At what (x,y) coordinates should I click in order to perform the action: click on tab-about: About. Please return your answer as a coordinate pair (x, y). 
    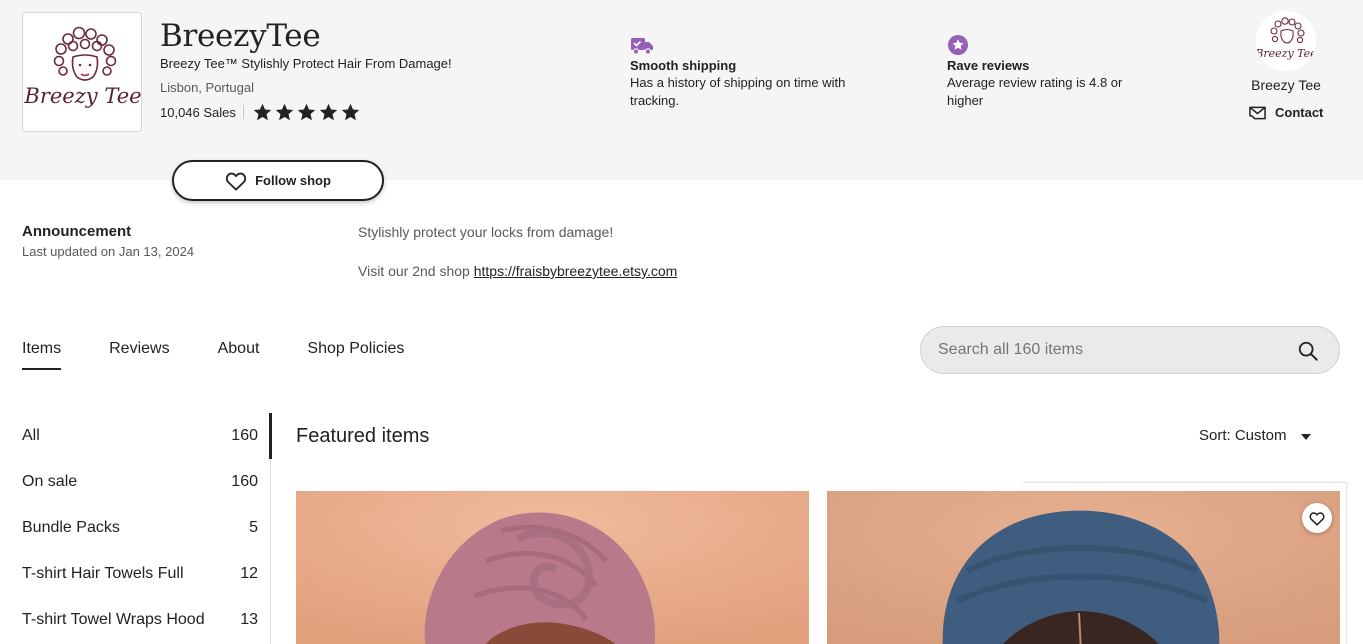
    Looking at the image, I should click on (239, 355).